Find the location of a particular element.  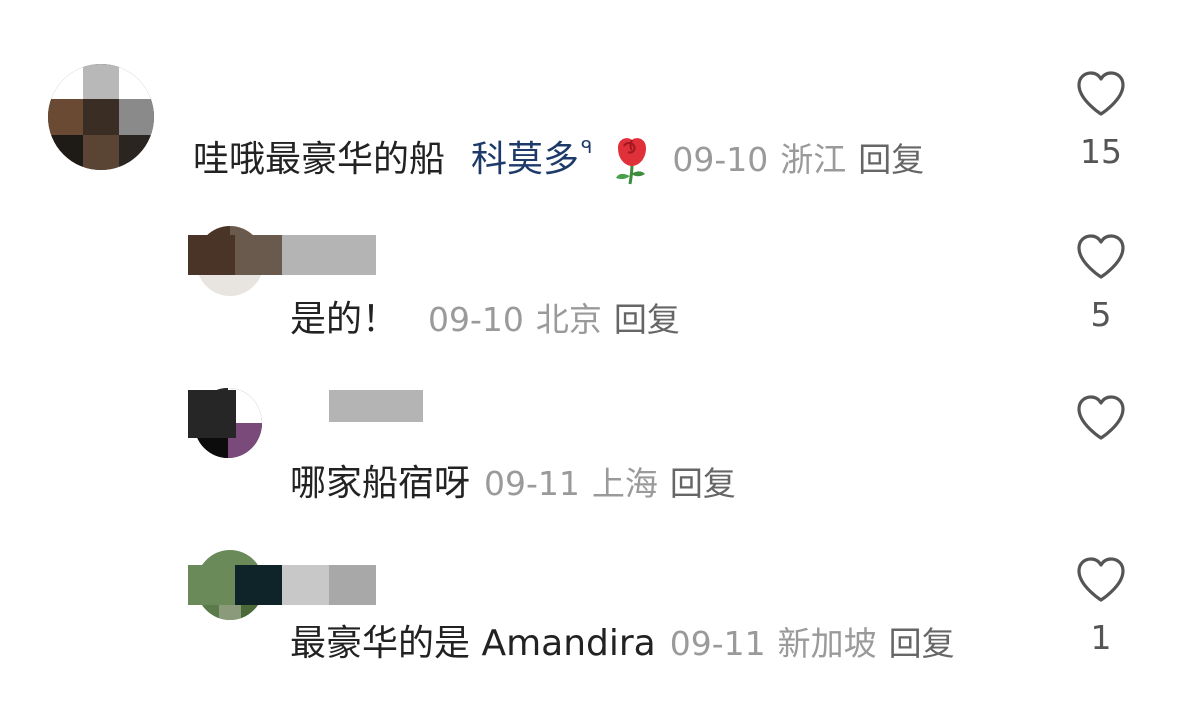

like-button is located at coordinates (1101, 425).